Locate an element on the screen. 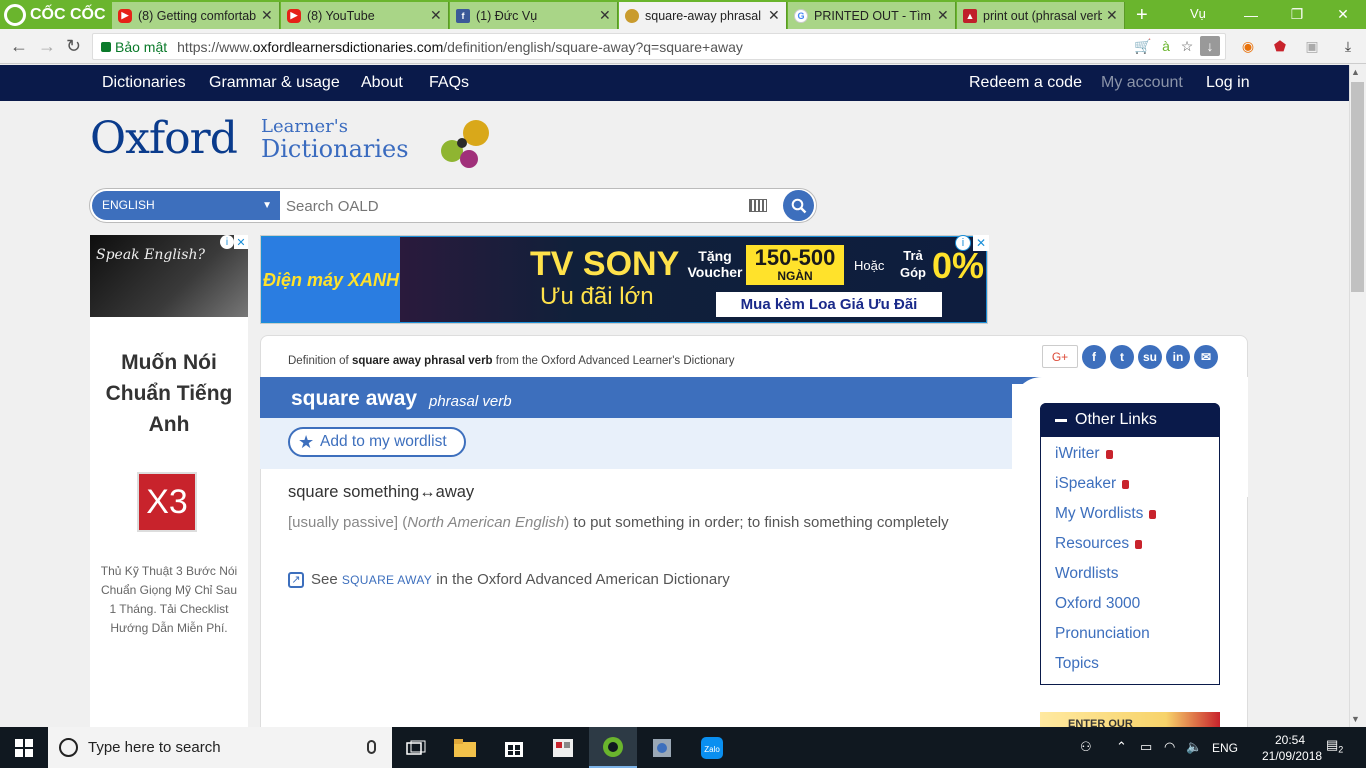 The height and width of the screenshot is (768, 1366). scroll-down-icon: ▼ is located at coordinates (1355, 719).